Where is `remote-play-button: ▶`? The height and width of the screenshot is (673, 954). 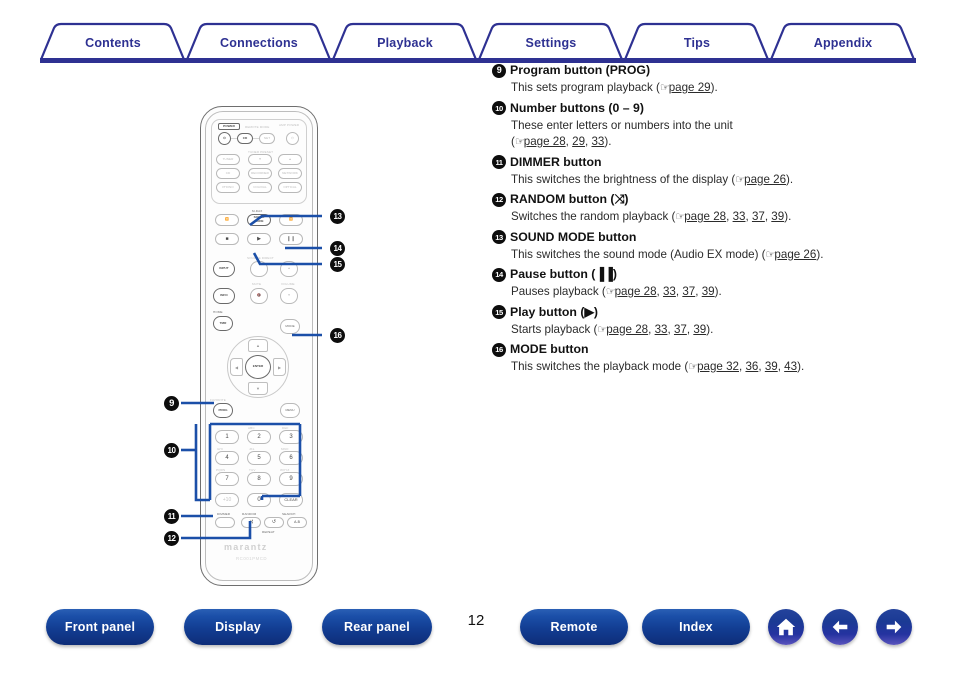
remote-play-button: ▶ is located at coordinates (259, 239).